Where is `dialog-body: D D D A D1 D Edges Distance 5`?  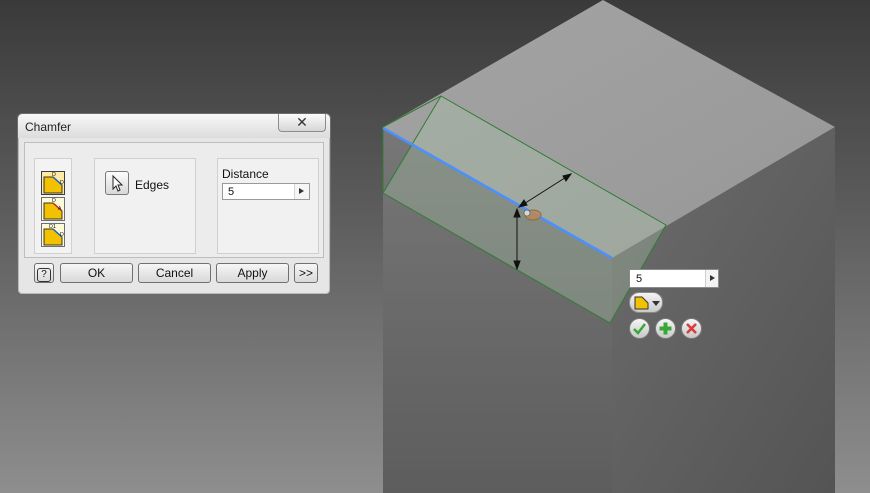
dialog-body: D D D A D1 D Edges Distance 5 is located at coordinates (174, 200).